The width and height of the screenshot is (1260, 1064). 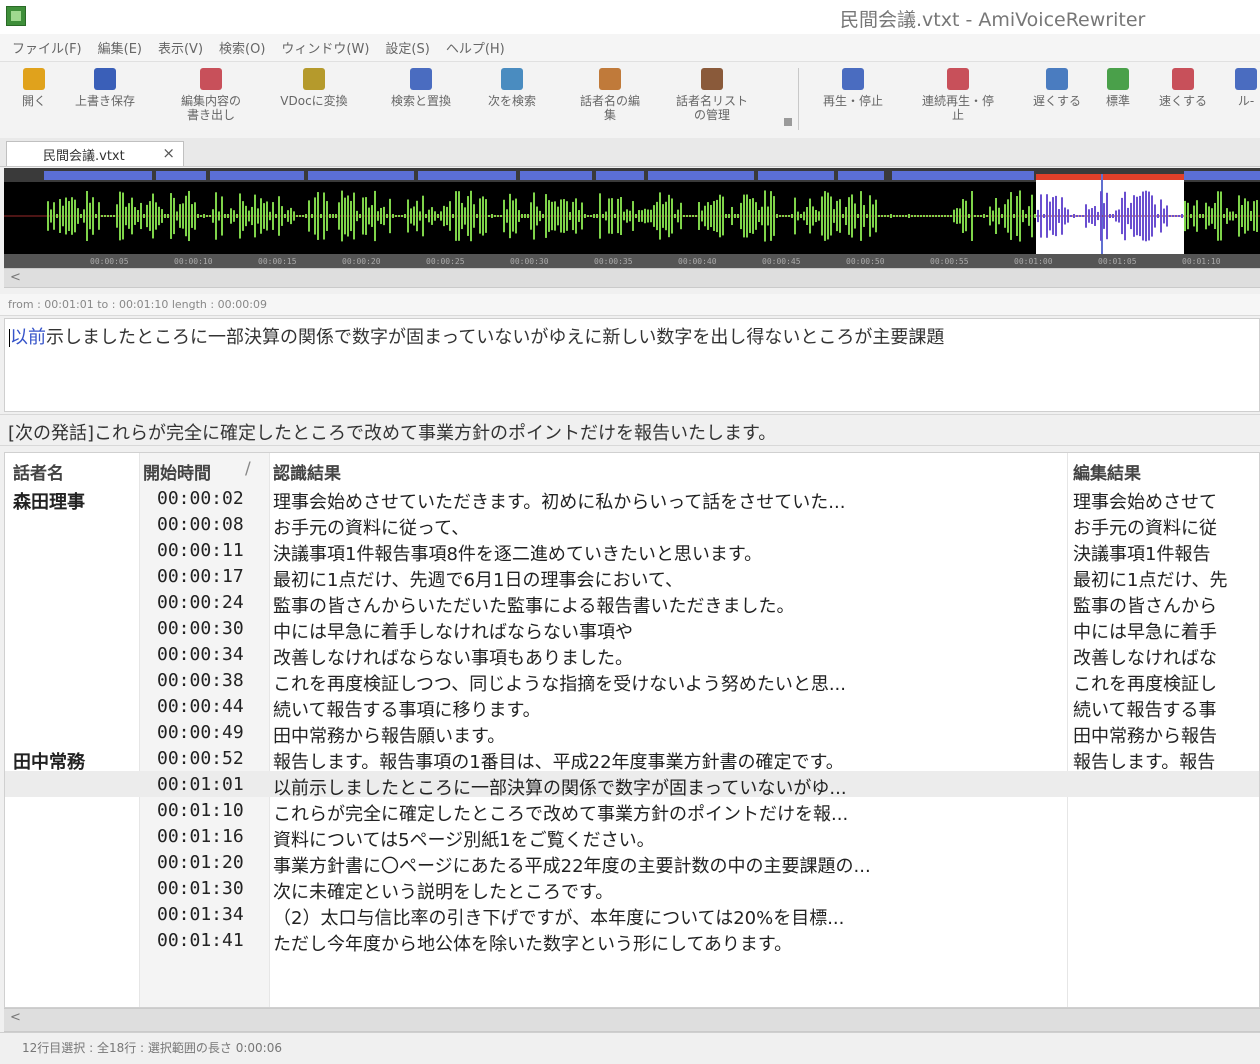 What do you see at coordinates (1118, 79) in the screenshot?
I see `normal-speed-icon` at bounding box center [1118, 79].